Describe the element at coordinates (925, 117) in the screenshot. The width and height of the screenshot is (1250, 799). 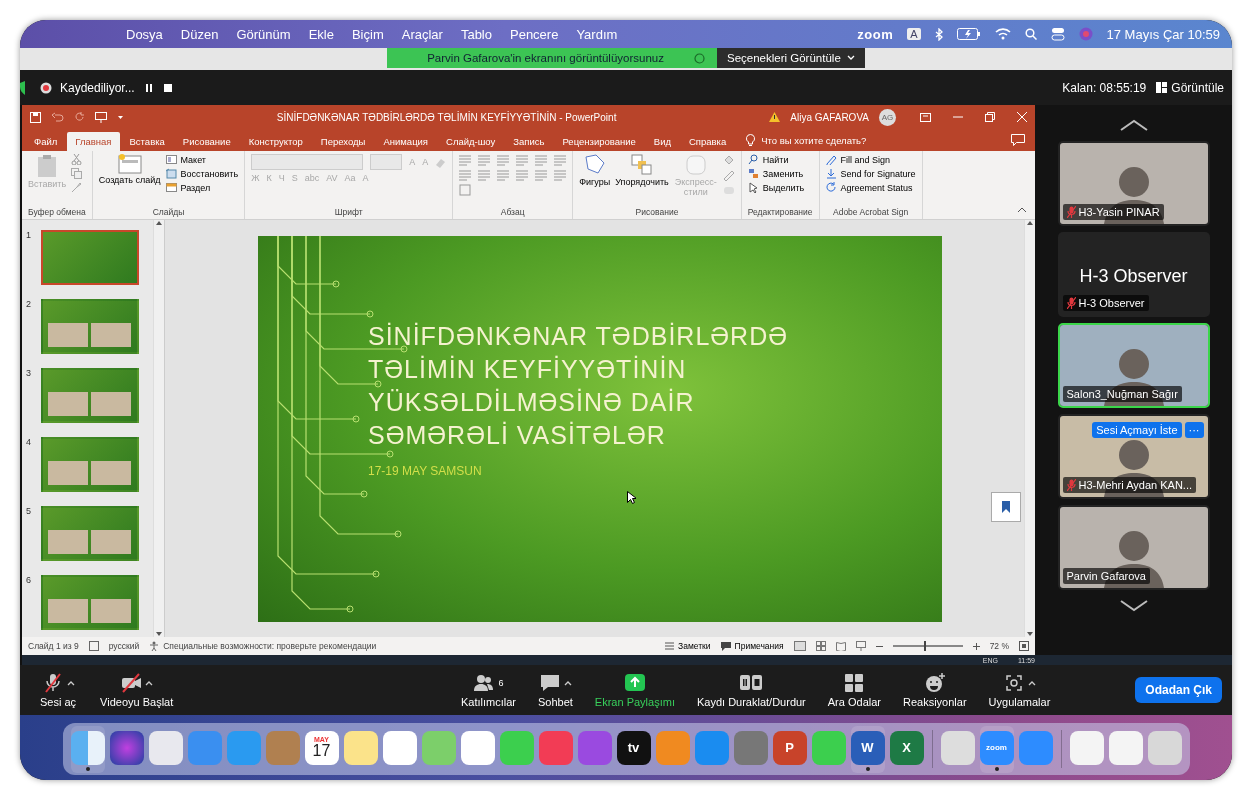
I see `ribbon-display-icon` at that location.